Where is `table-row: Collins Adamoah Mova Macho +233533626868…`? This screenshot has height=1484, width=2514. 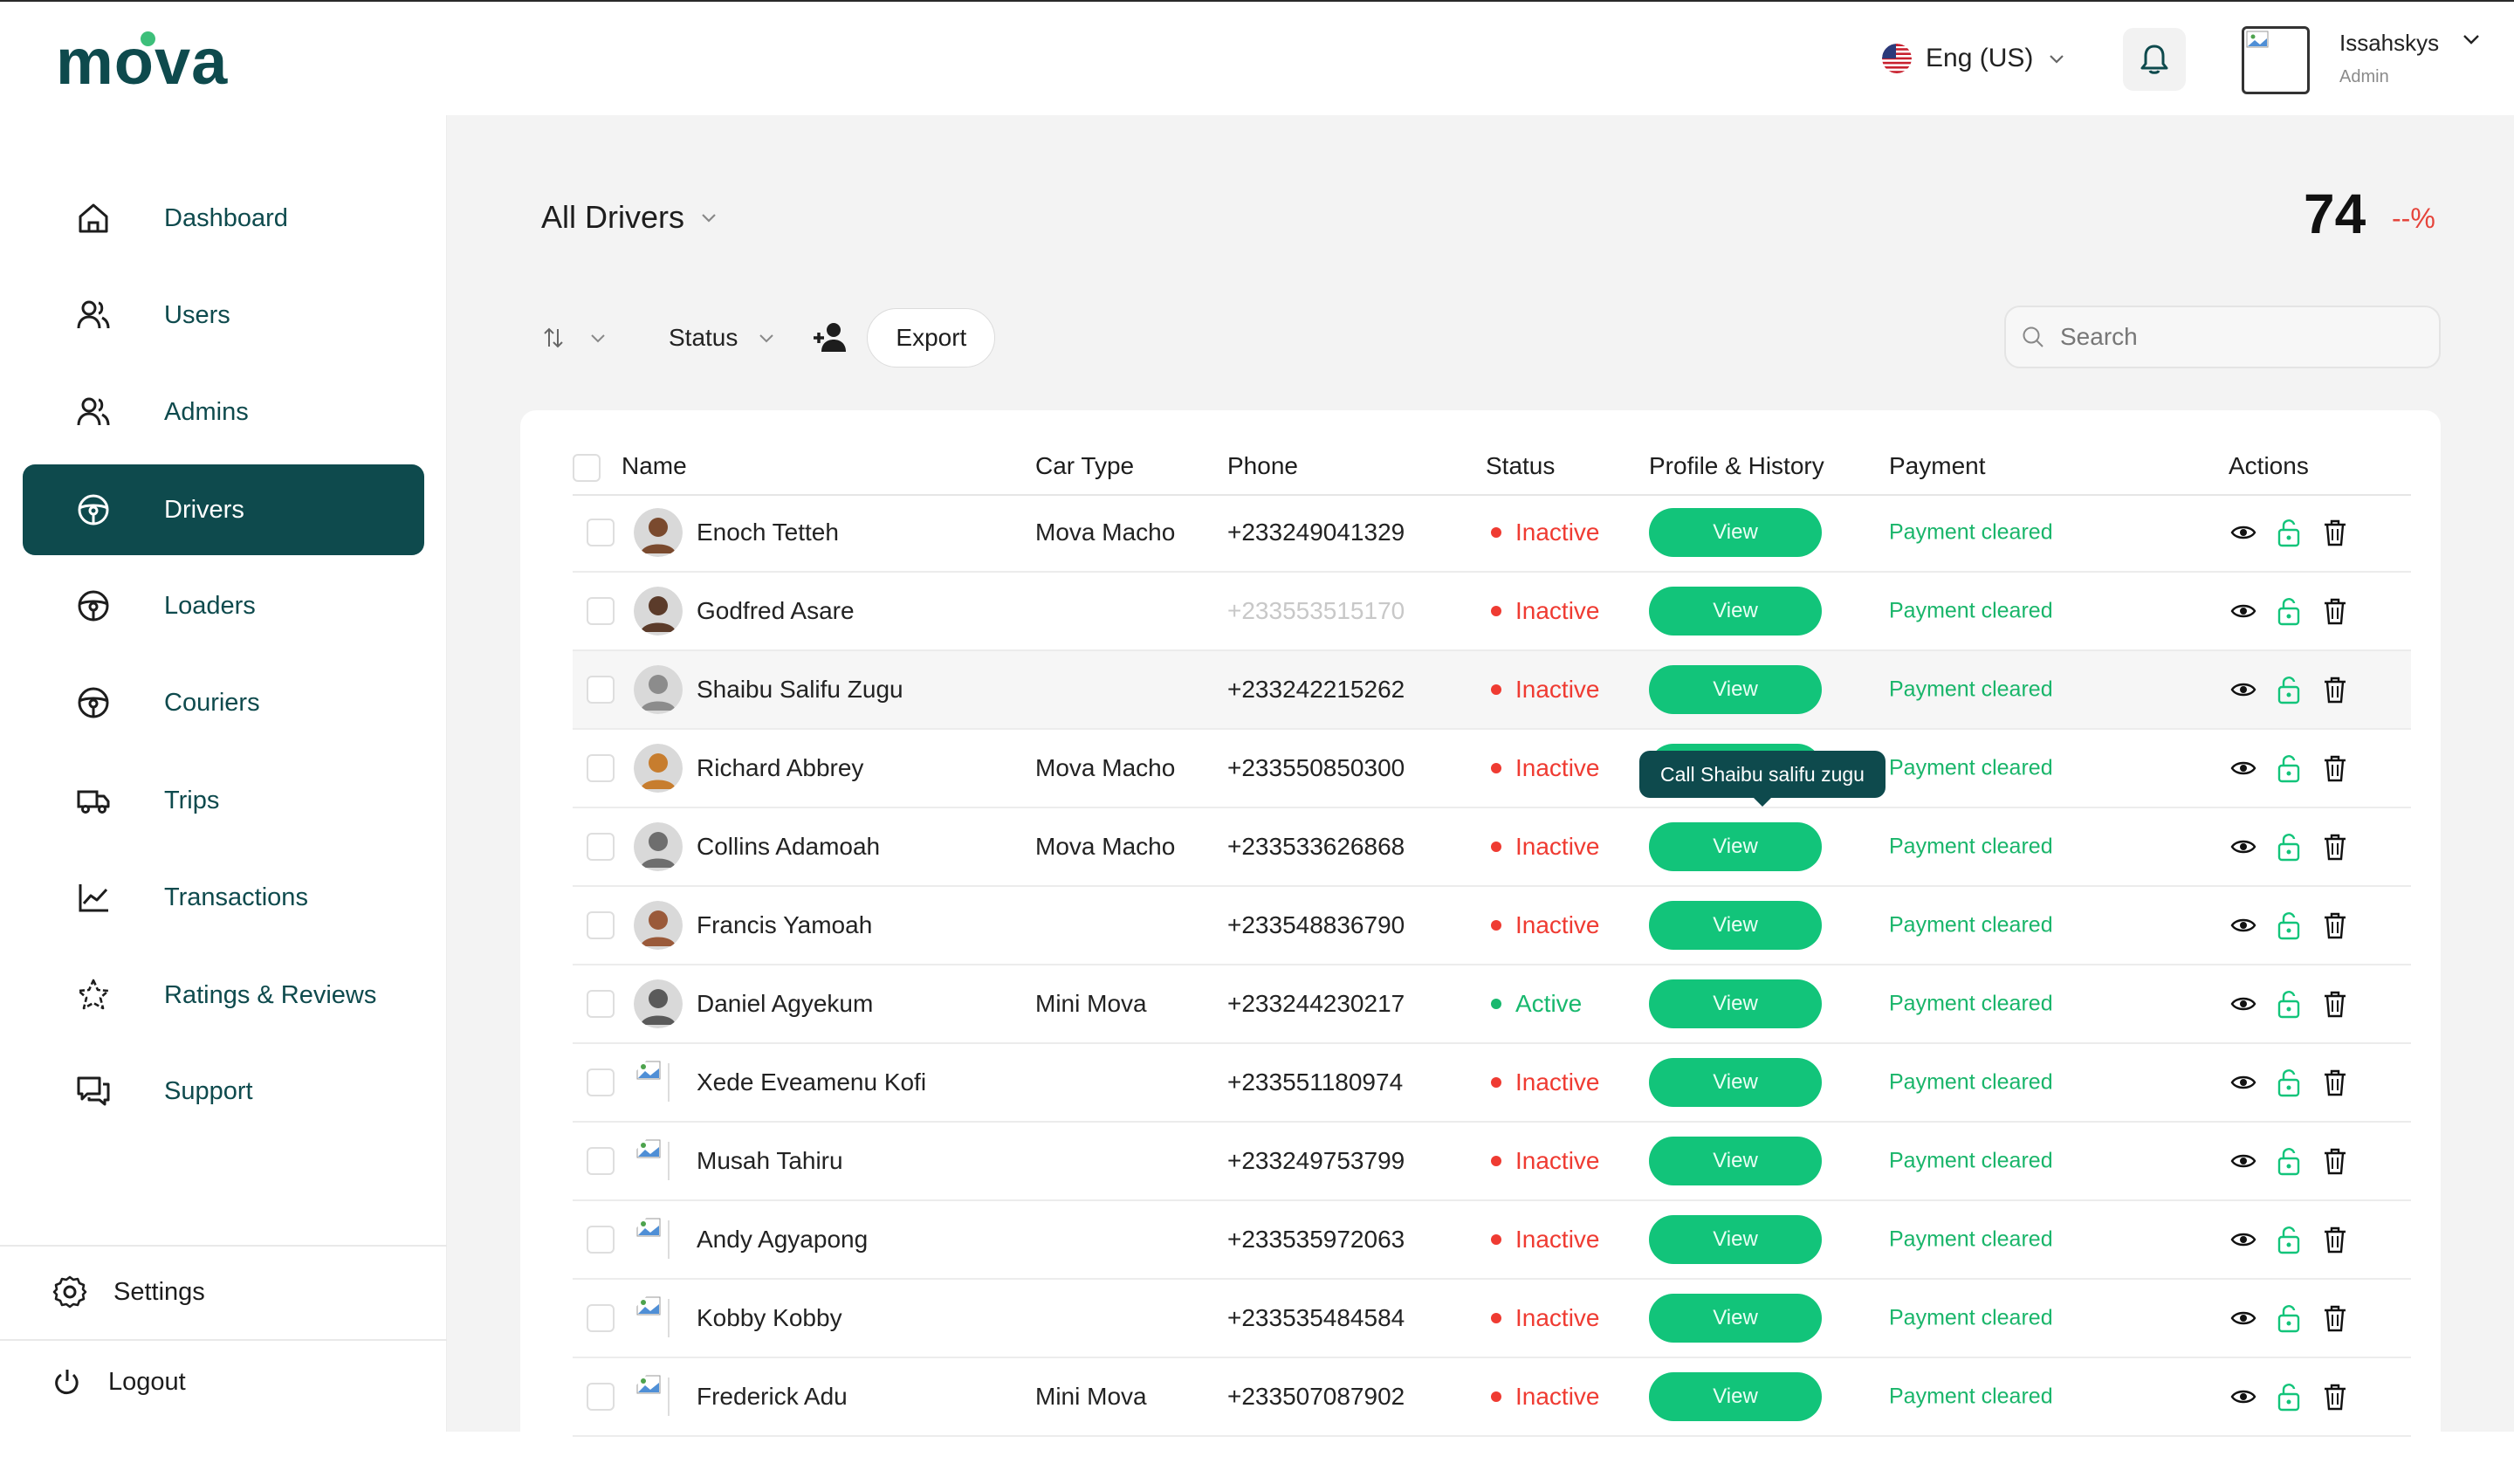 table-row: Collins Adamoah Mova Macho +233533626868… is located at coordinates (1492, 847).